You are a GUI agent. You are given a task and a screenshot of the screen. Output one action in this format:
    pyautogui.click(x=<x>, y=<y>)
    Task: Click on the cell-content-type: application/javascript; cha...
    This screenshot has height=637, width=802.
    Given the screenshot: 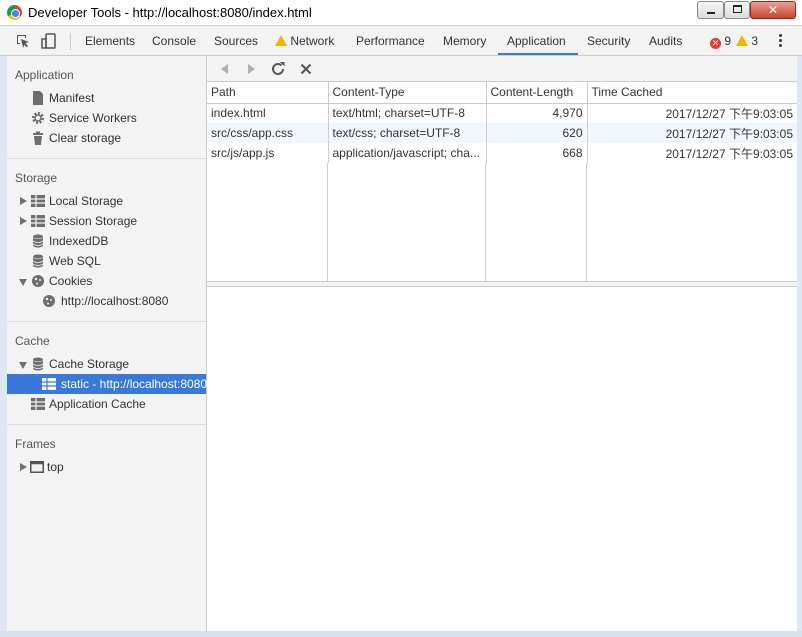 What is the action you would take?
    pyautogui.click(x=407, y=153)
    